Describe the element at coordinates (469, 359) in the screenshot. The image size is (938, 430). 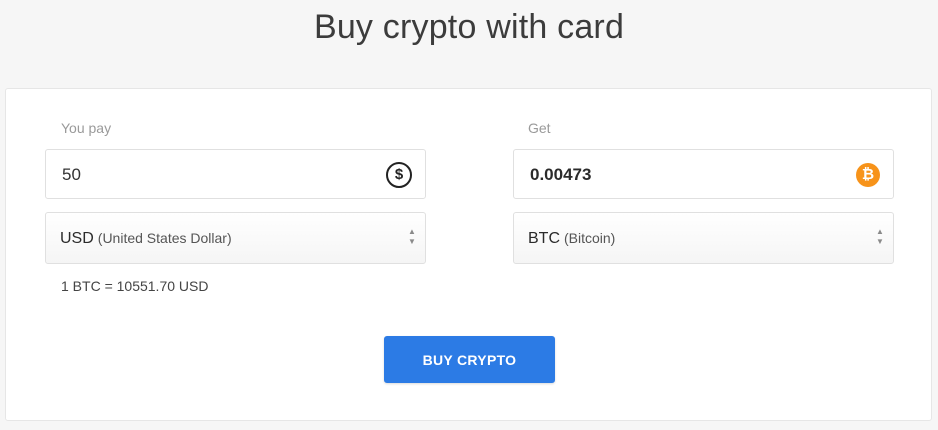
I see `buy-crypto-button: BUY CRYPTO` at that location.